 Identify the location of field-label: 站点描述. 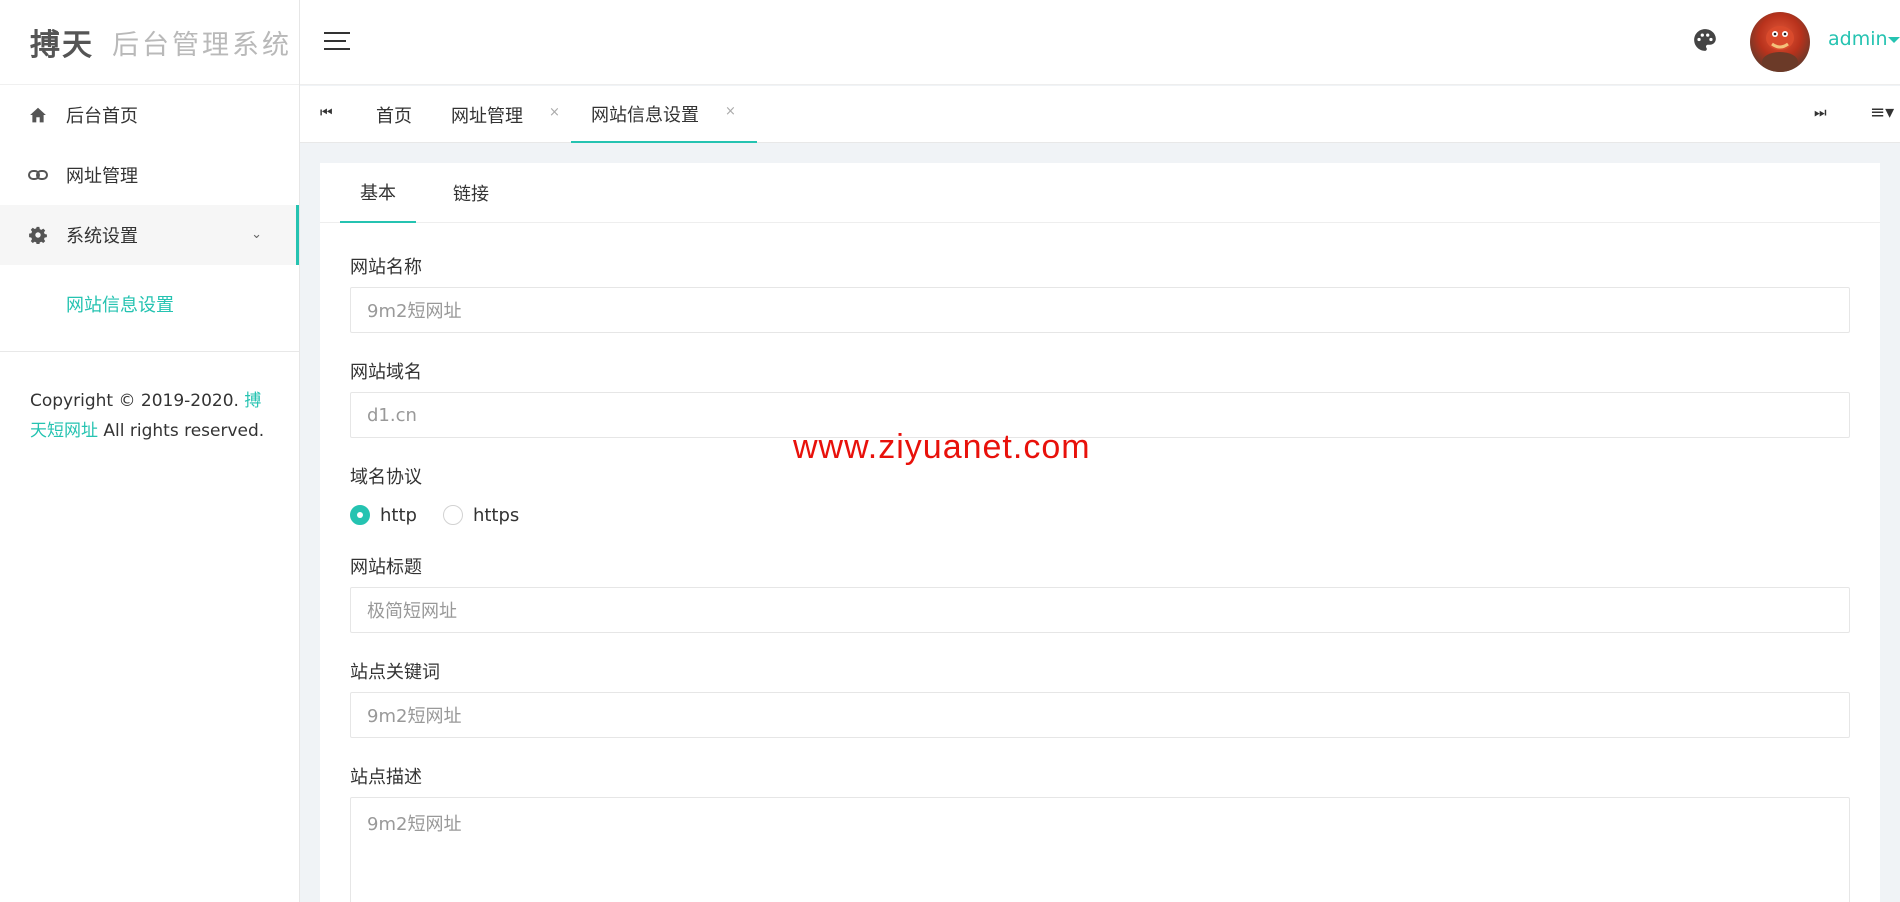
(386, 777).